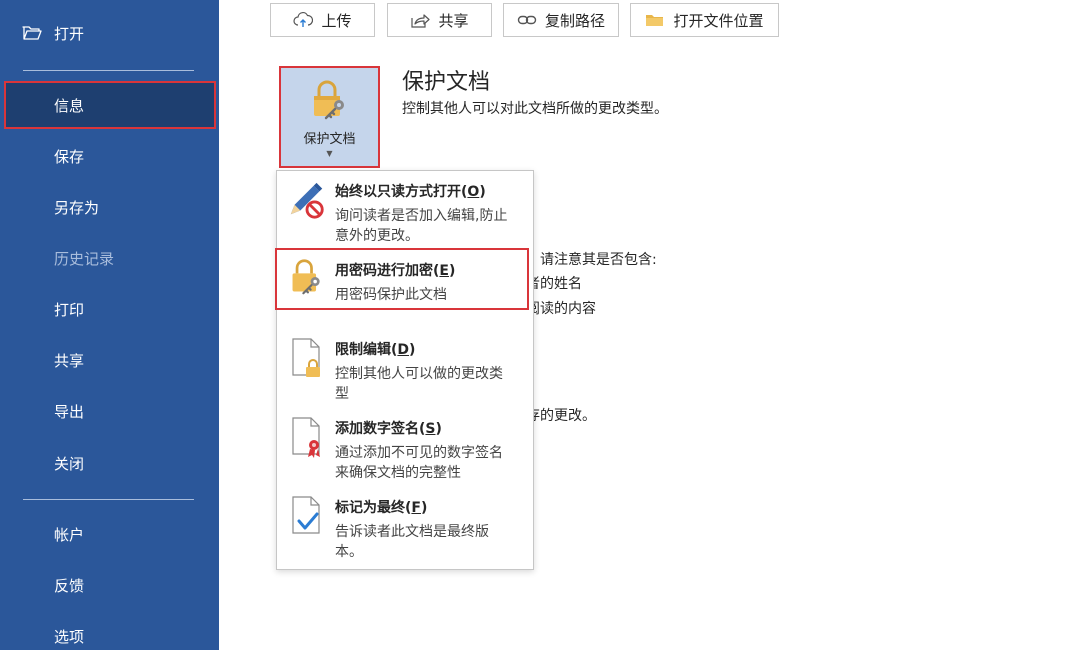 This screenshot has width=1080, height=661. I want to click on share-button: 共享, so click(439, 20).